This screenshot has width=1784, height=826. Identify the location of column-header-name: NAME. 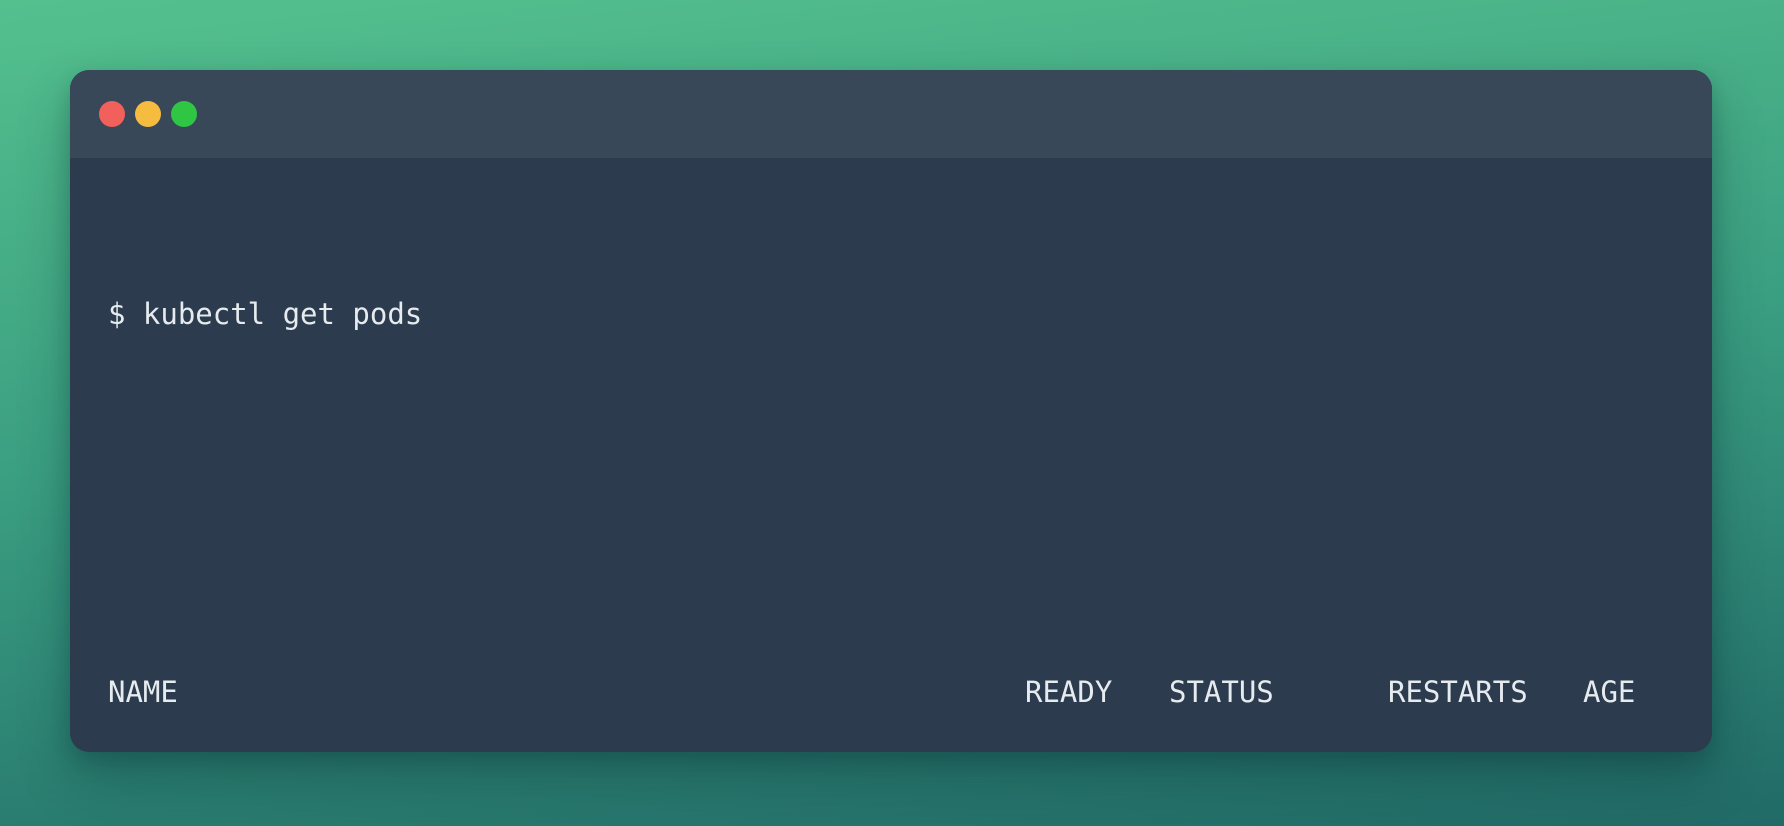
(143, 692).